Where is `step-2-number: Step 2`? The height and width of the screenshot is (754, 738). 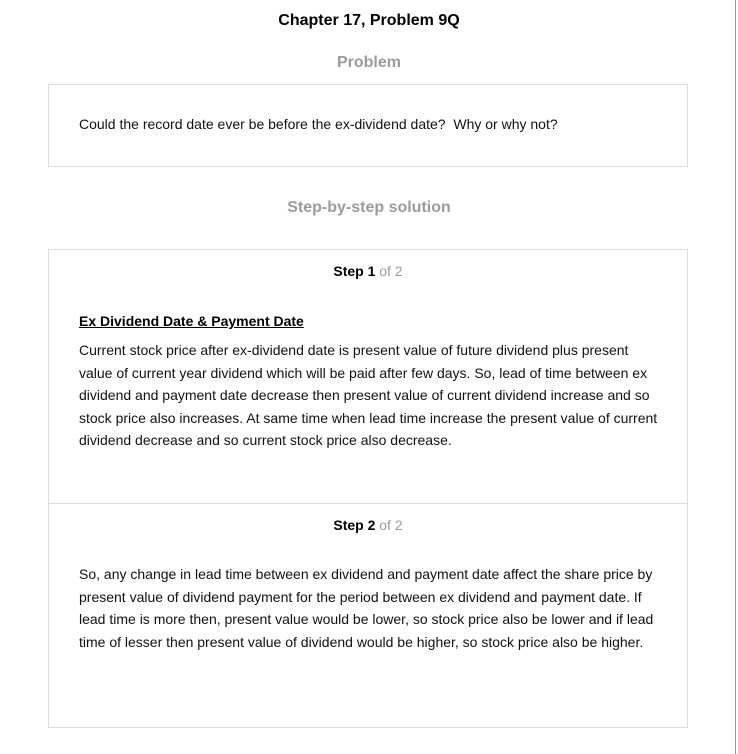
step-2-number: Step 2 is located at coordinates (354, 525).